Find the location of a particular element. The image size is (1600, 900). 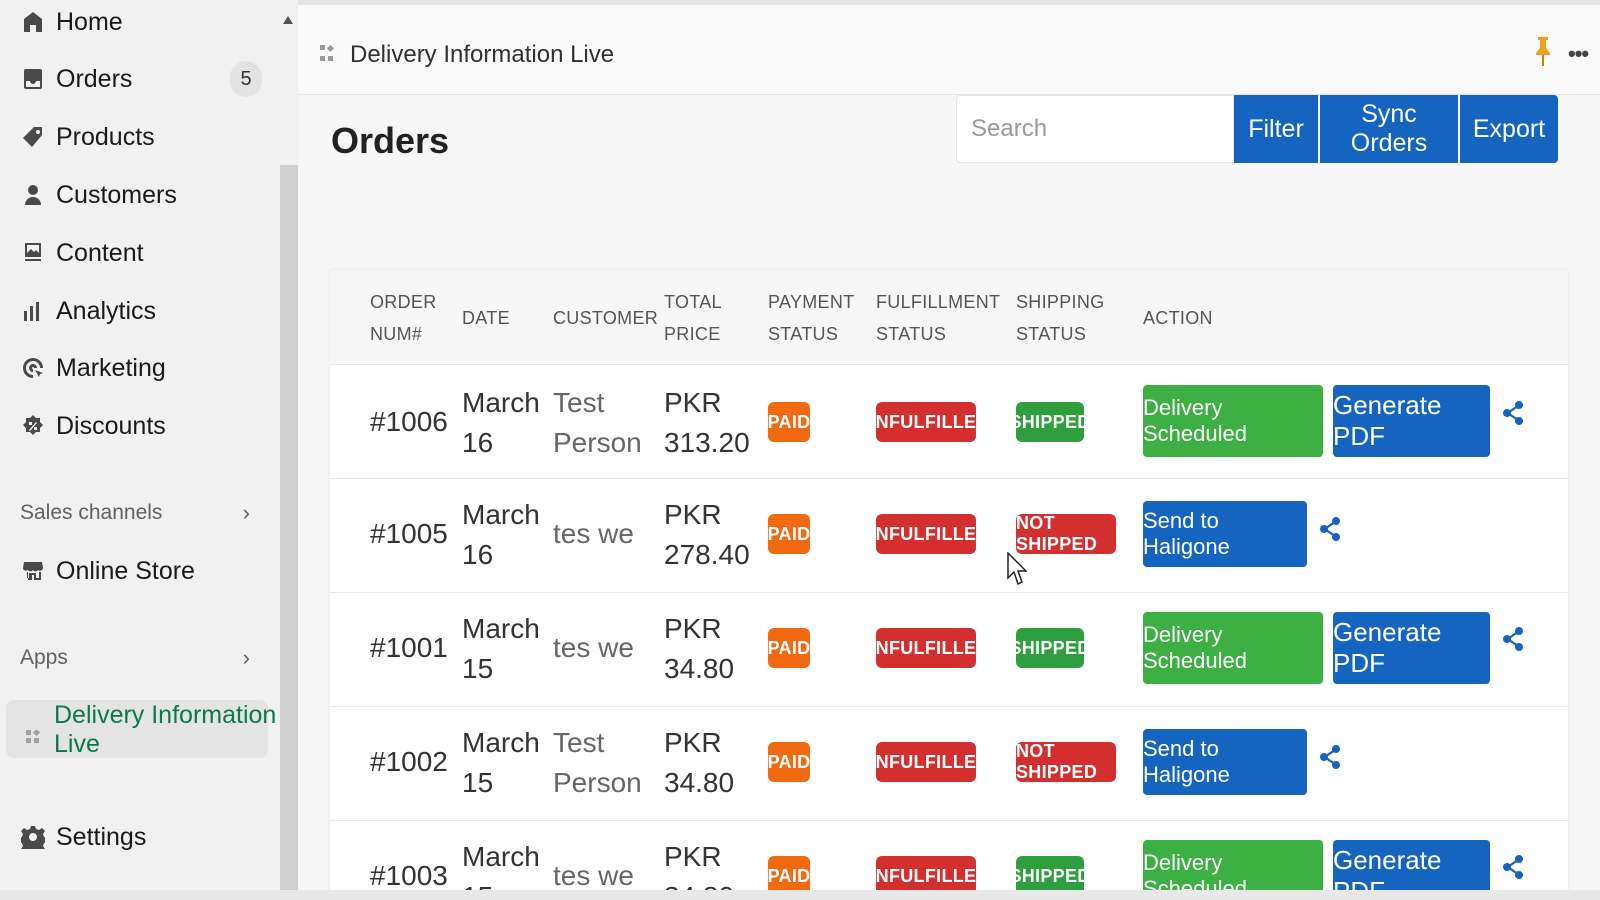

sidebar-item-label: Discounts is located at coordinates (111, 425).